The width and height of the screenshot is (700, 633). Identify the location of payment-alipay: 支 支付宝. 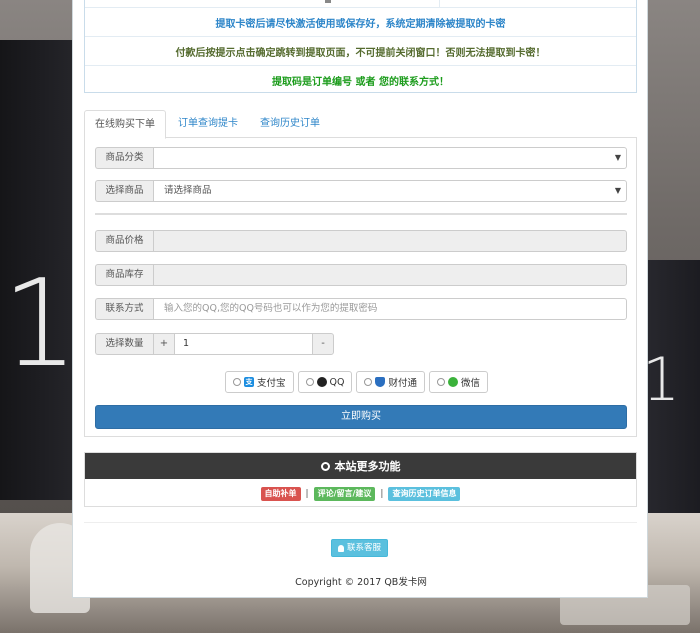
(259, 382).